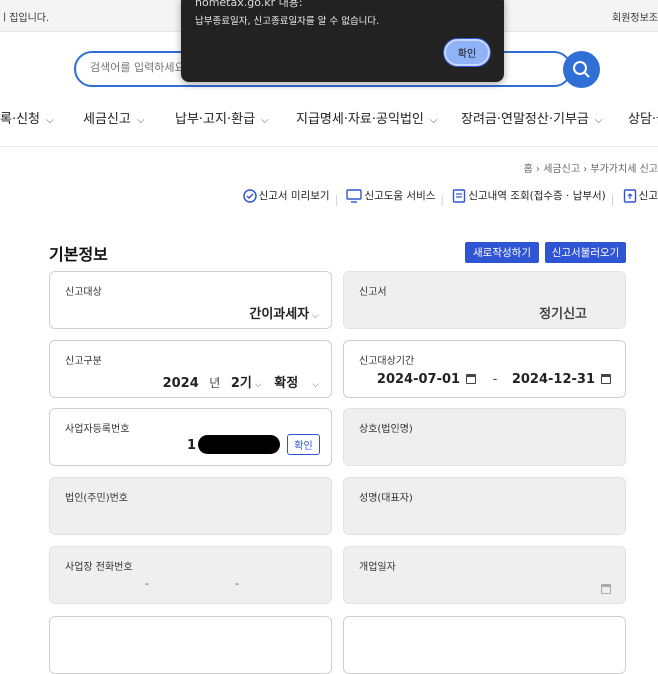  Describe the element at coordinates (377, 567) in the screenshot. I see `field-label: 개업일자` at that location.